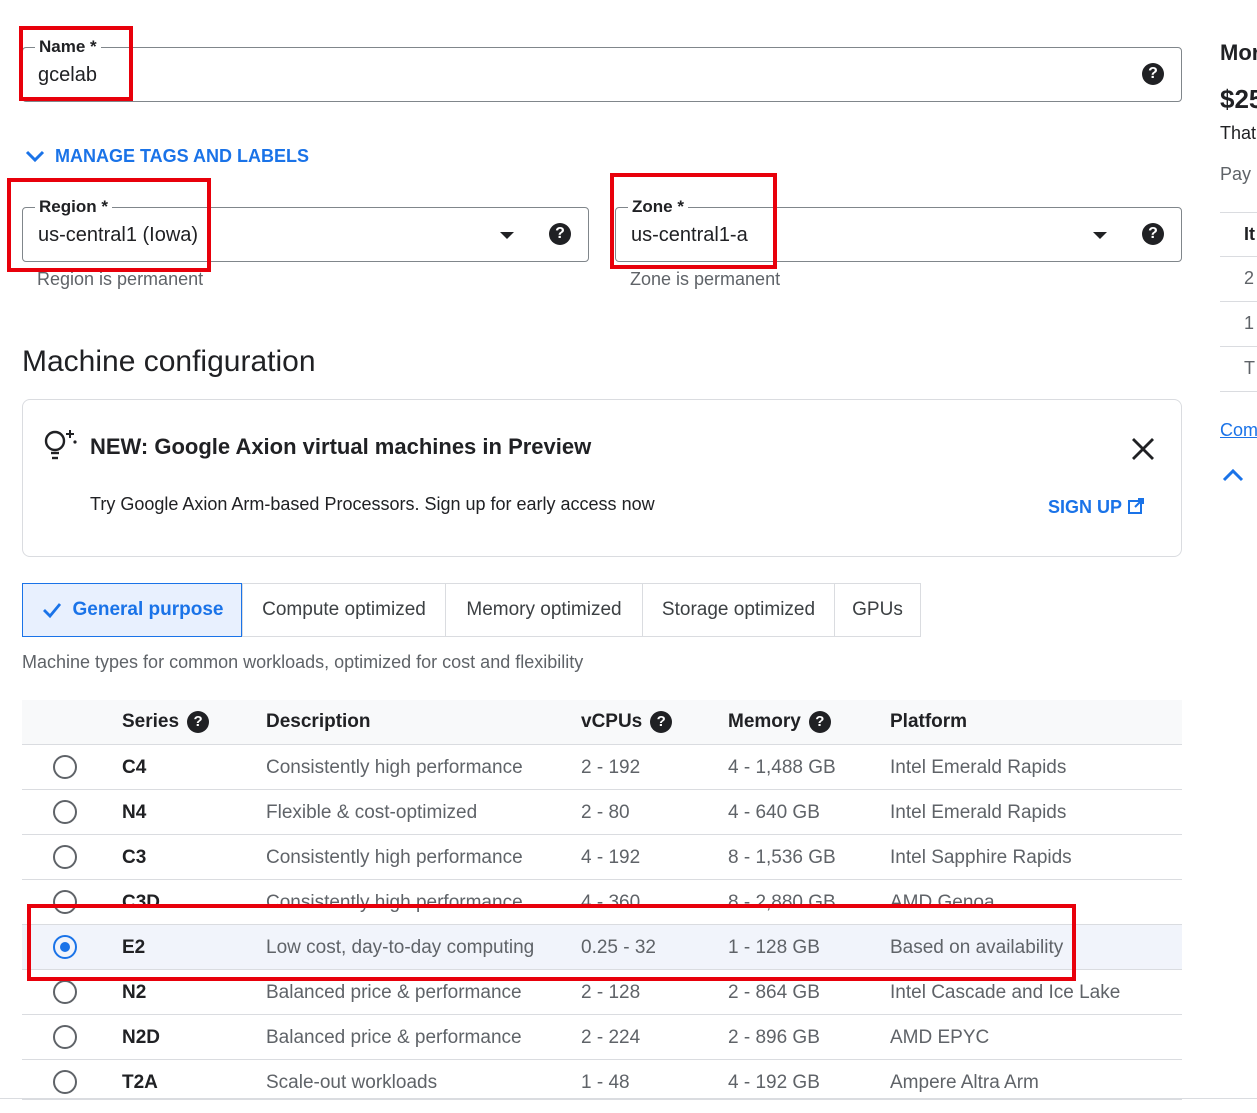 The image size is (1257, 1113). What do you see at coordinates (1249, 234) in the screenshot?
I see `cost-table-header-label: It` at bounding box center [1249, 234].